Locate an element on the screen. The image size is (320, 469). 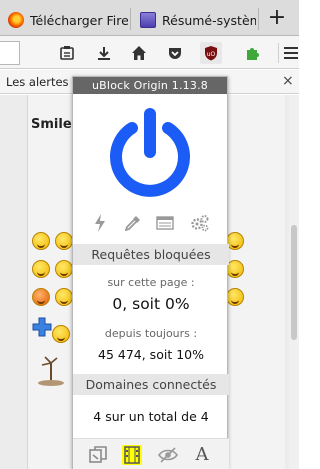
settings-gears-icon is located at coordinates (200, 223).